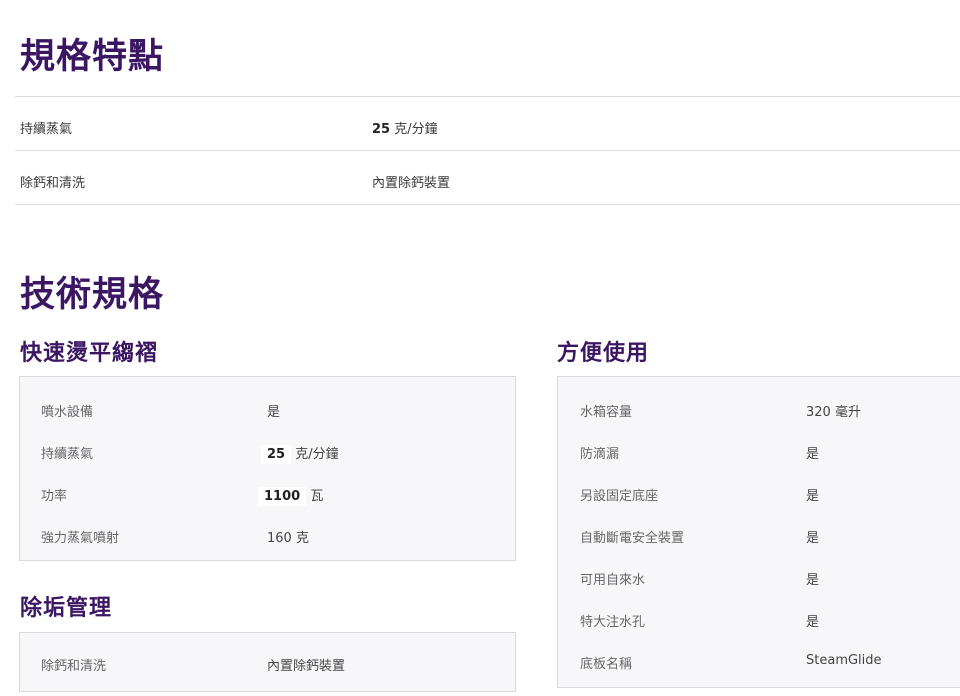 This screenshot has height=696, width=960. Describe the element at coordinates (632, 538) in the screenshot. I see `row-label: 自動斷電安全裝置` at that location.